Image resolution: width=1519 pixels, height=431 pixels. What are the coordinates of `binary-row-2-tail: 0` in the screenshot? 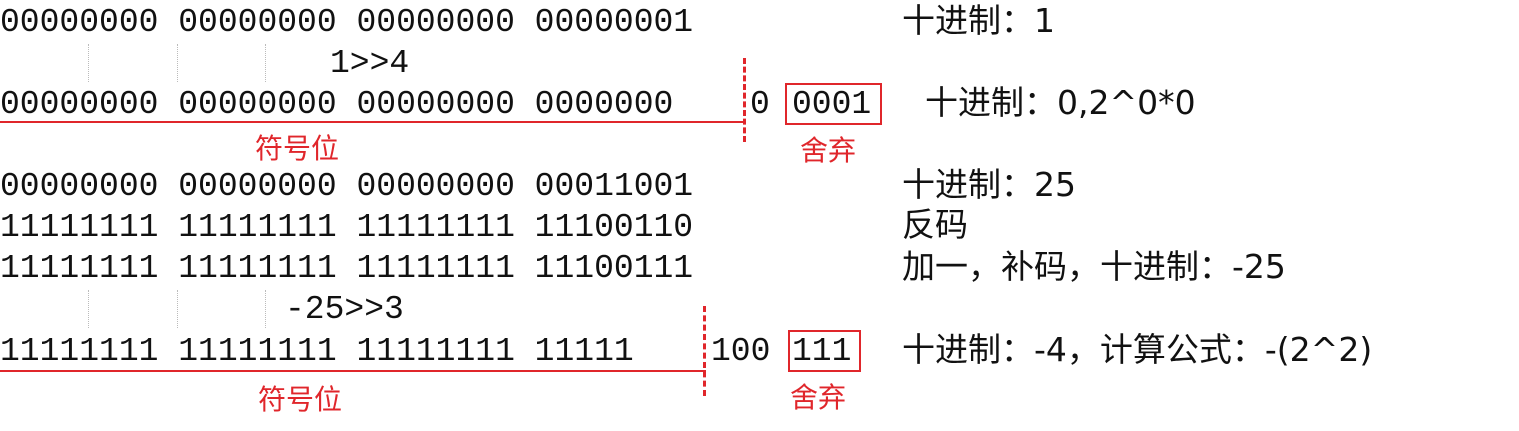 It's located at (760, 104).